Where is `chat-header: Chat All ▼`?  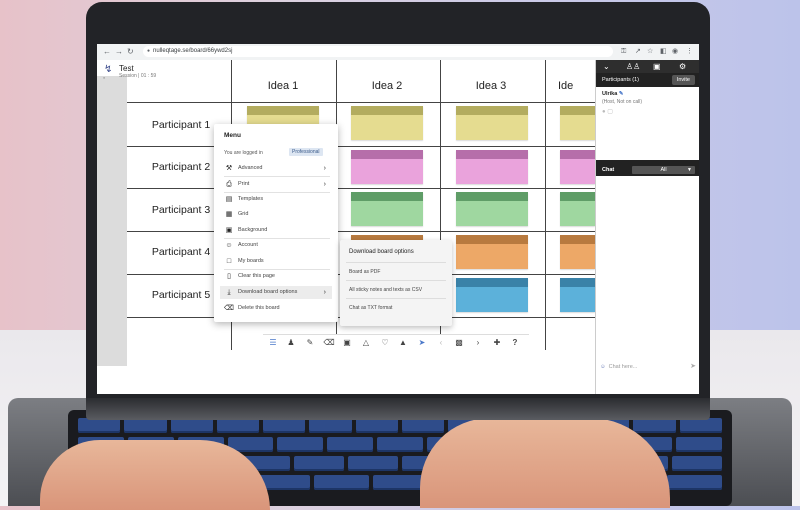 chat-header: Chat All ▼ is located at coordinates (647, 170).